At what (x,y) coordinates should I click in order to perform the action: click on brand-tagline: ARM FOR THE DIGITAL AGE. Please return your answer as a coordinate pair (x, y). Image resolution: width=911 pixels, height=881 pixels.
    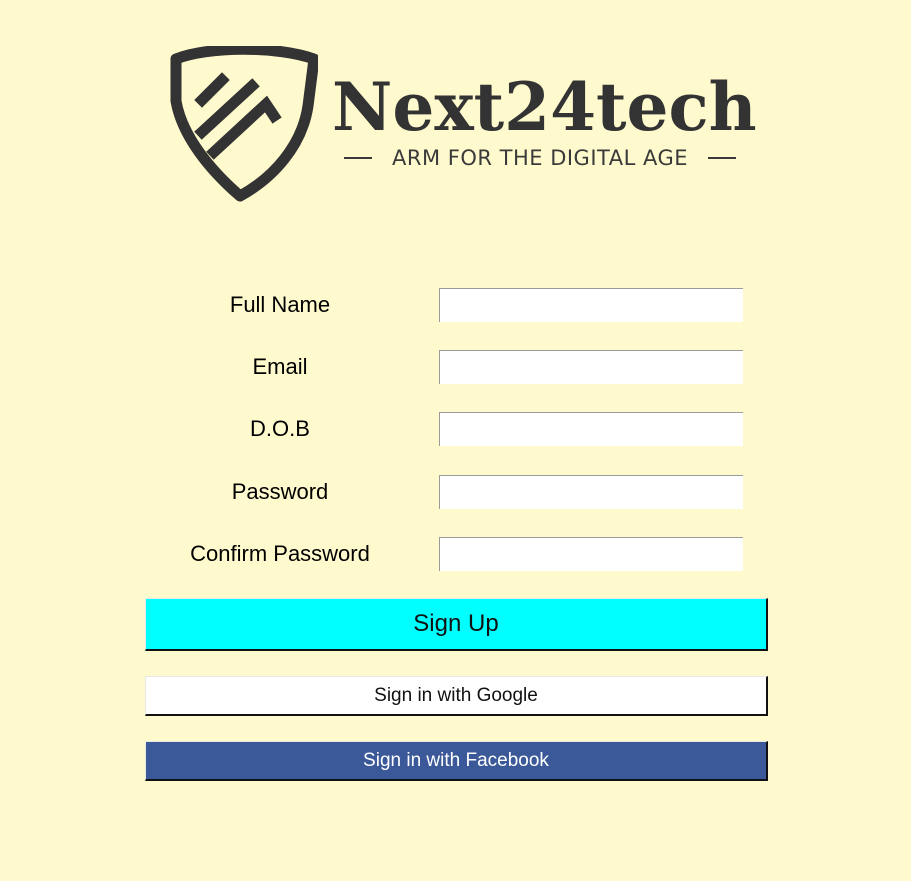
    Looking at the image, I should click on (540, 158).